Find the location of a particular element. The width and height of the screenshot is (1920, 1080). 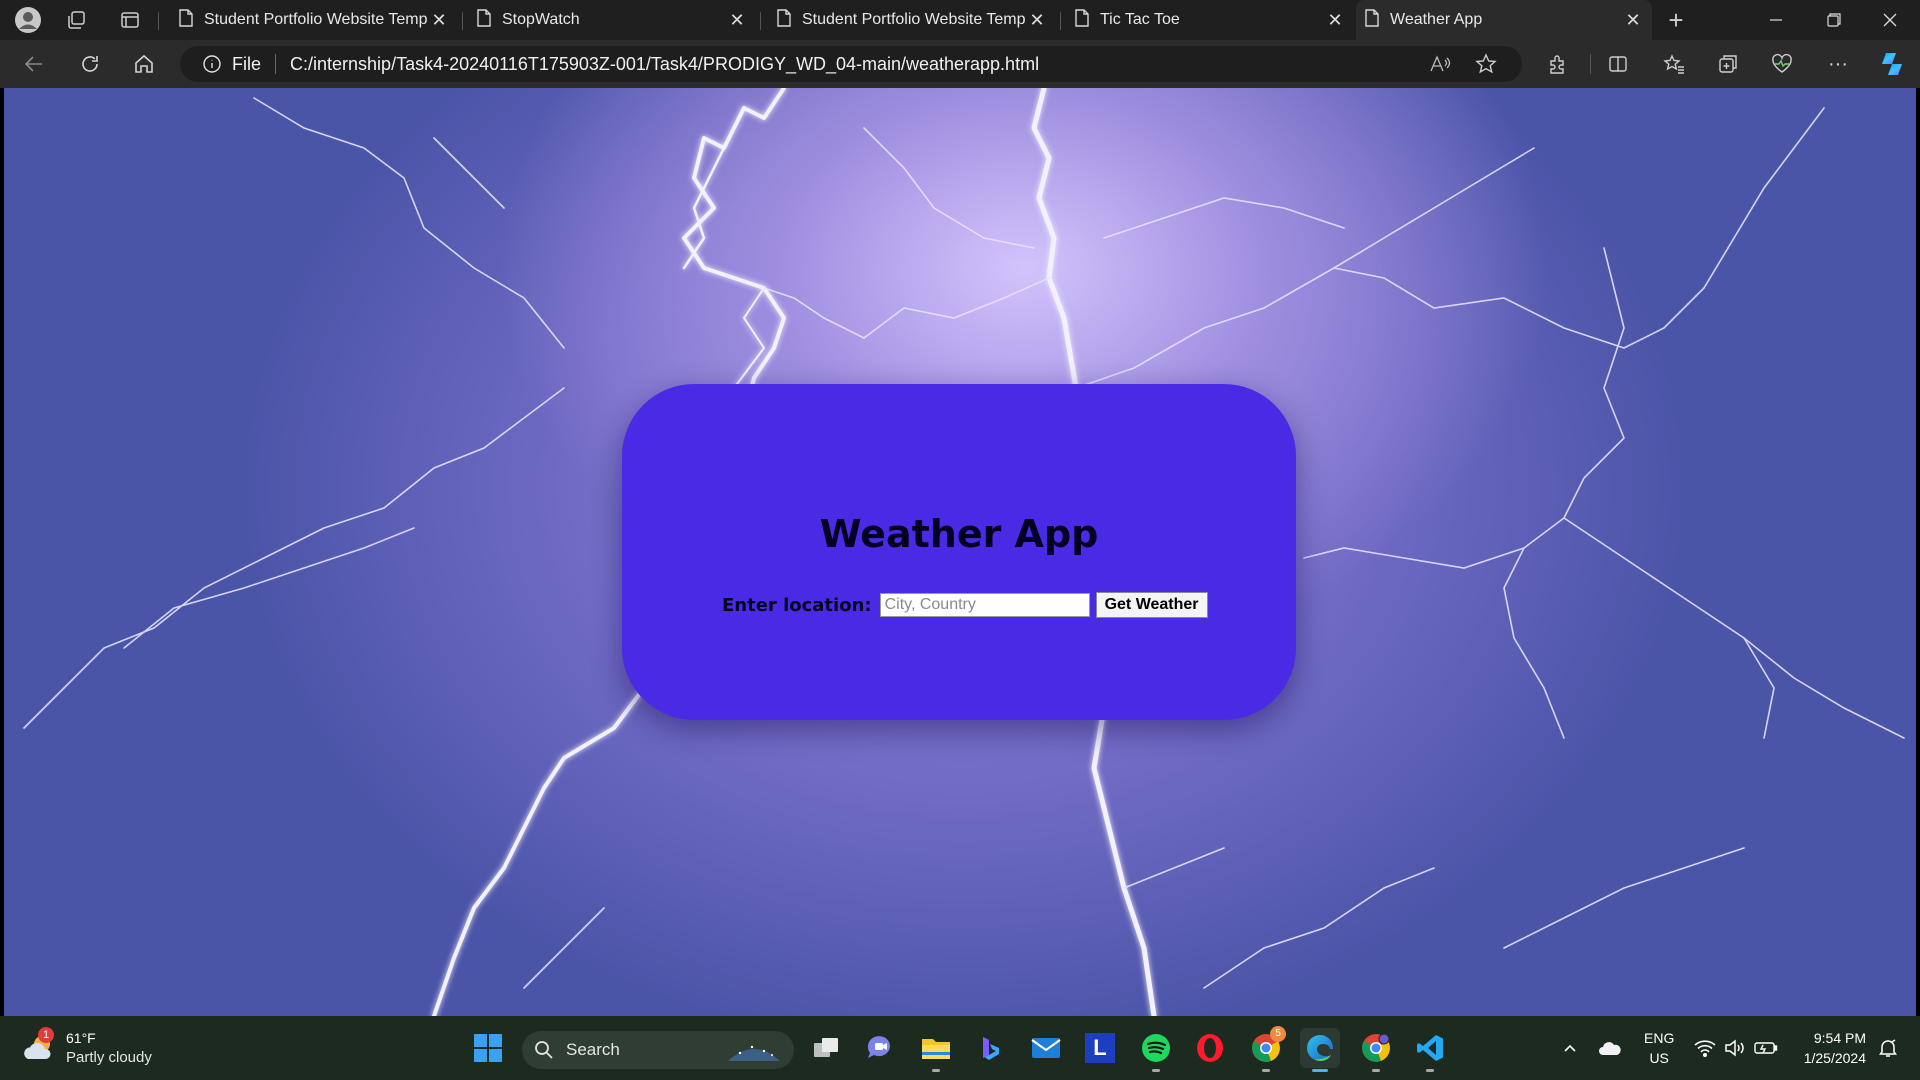

minimize-icon is located at coordinates (1776, 20).